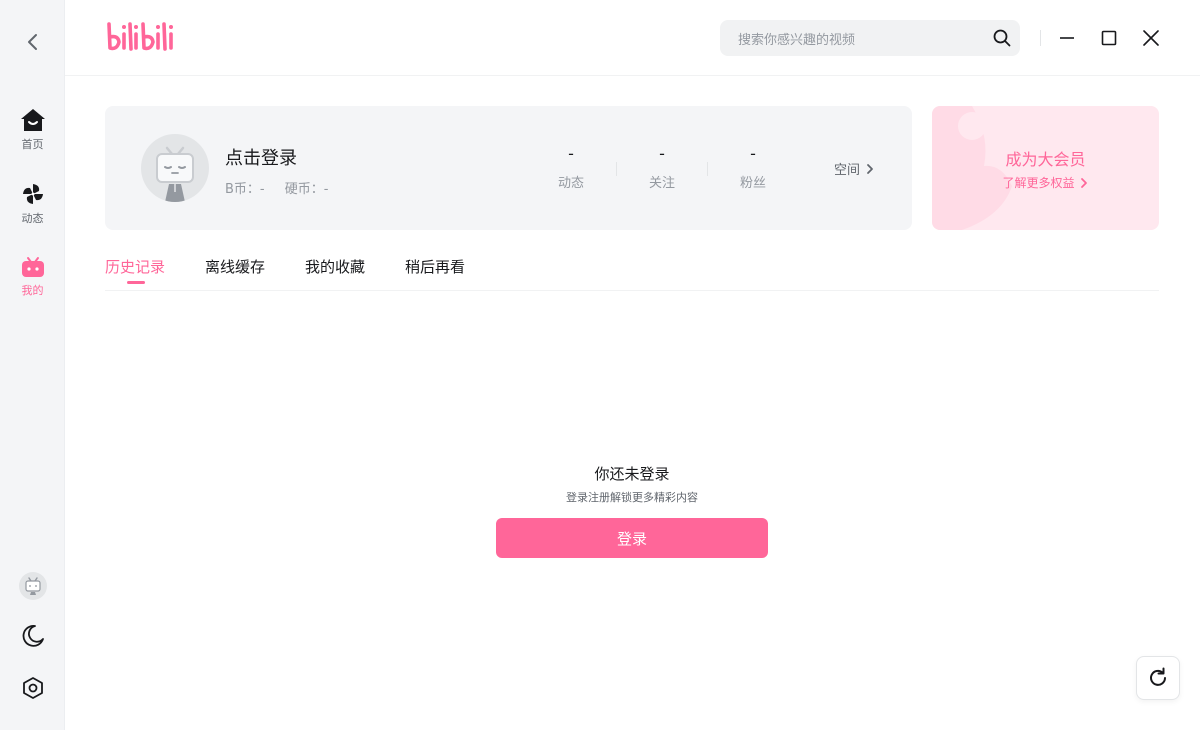  I want to click on maximize-icon, so click(1109, 38).